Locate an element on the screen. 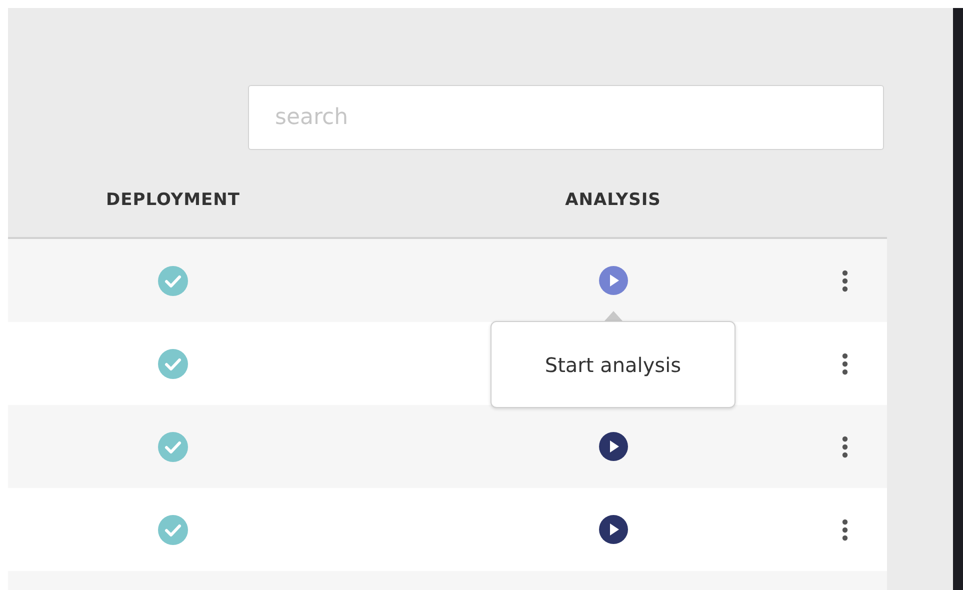  tooltip: Start analysis is located at coordinates (613, 364).